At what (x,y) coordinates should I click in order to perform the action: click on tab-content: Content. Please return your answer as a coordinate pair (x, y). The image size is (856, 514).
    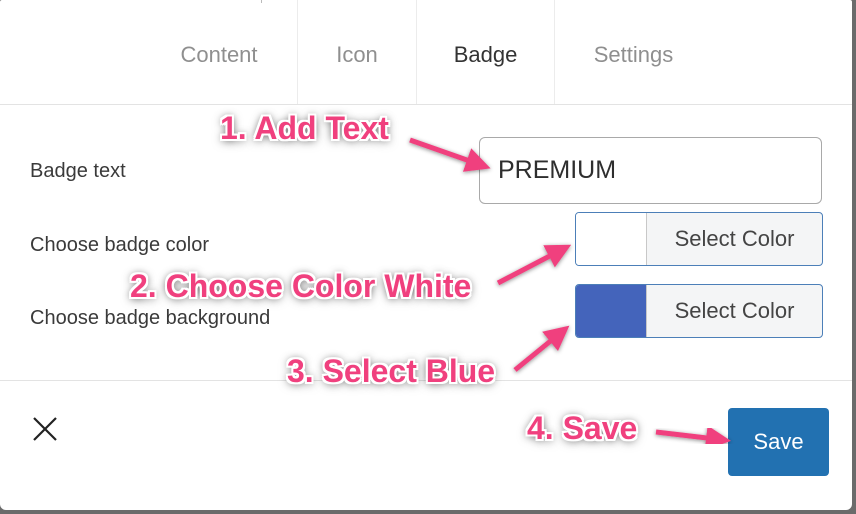
    Looking at the image, I should click on (219, 52).